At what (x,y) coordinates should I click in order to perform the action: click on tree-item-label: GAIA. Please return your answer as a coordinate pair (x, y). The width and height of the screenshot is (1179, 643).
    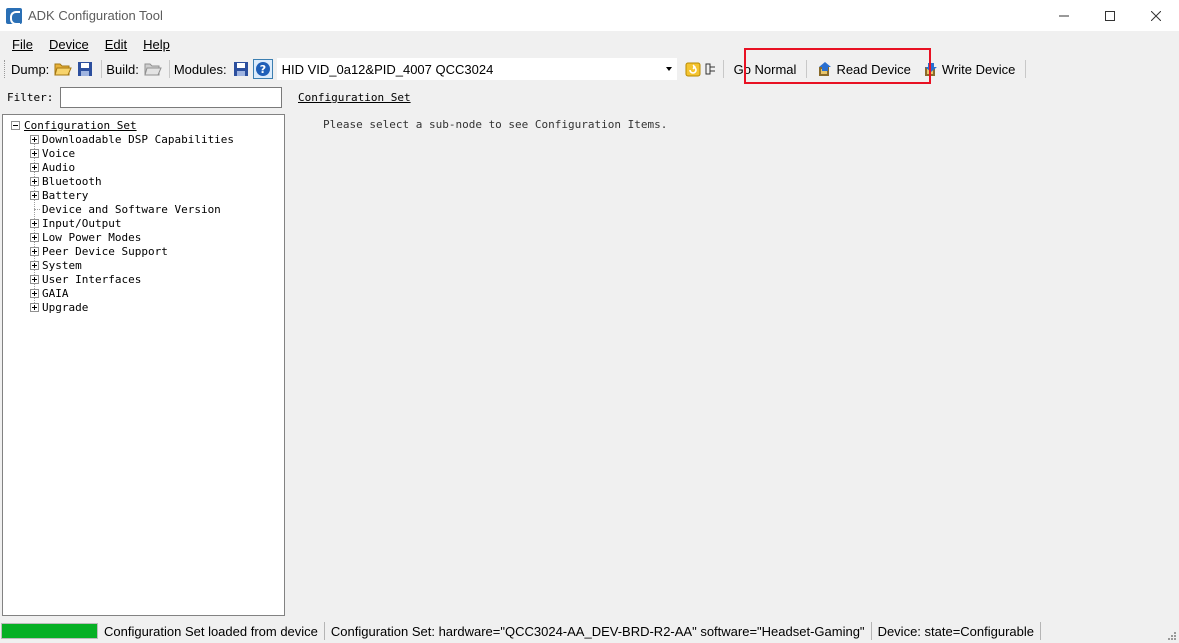
    Looking at the image, I should click on (55, 293).